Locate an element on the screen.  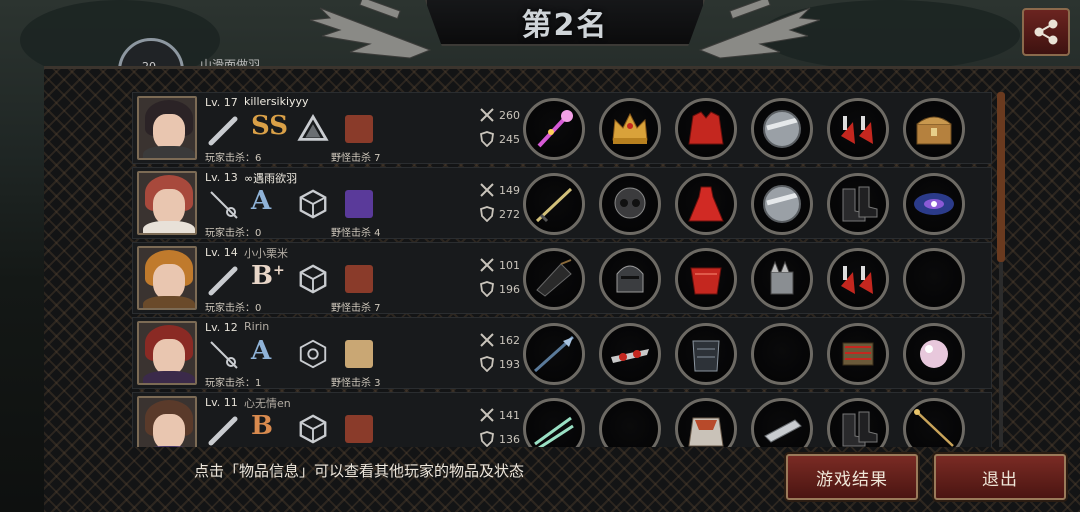
red-heels-icon is located at coordinates (857, 130).